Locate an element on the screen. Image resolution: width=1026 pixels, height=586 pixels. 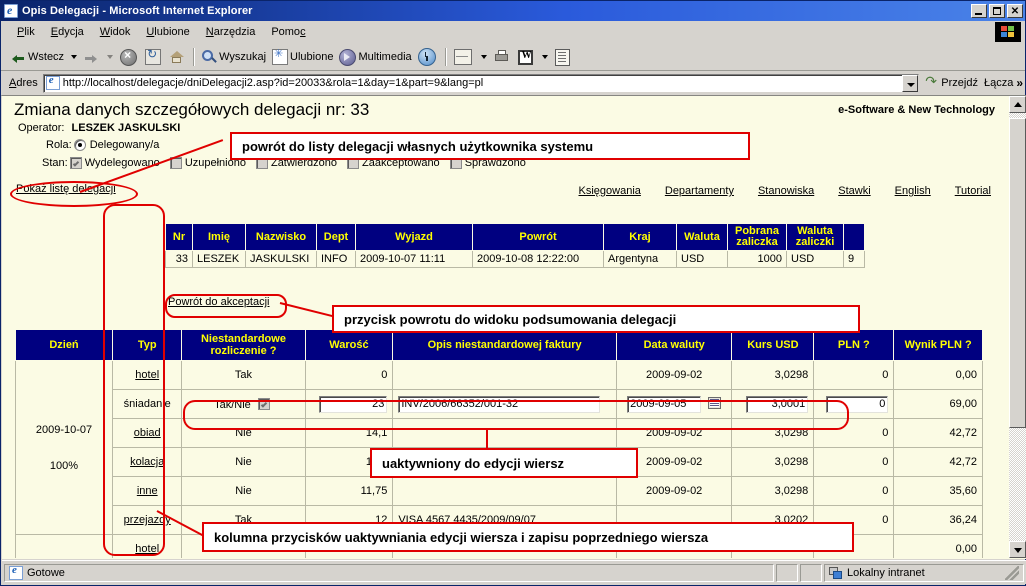
row-edit-link-obiad: obiad is located at coordinates (147, 433).